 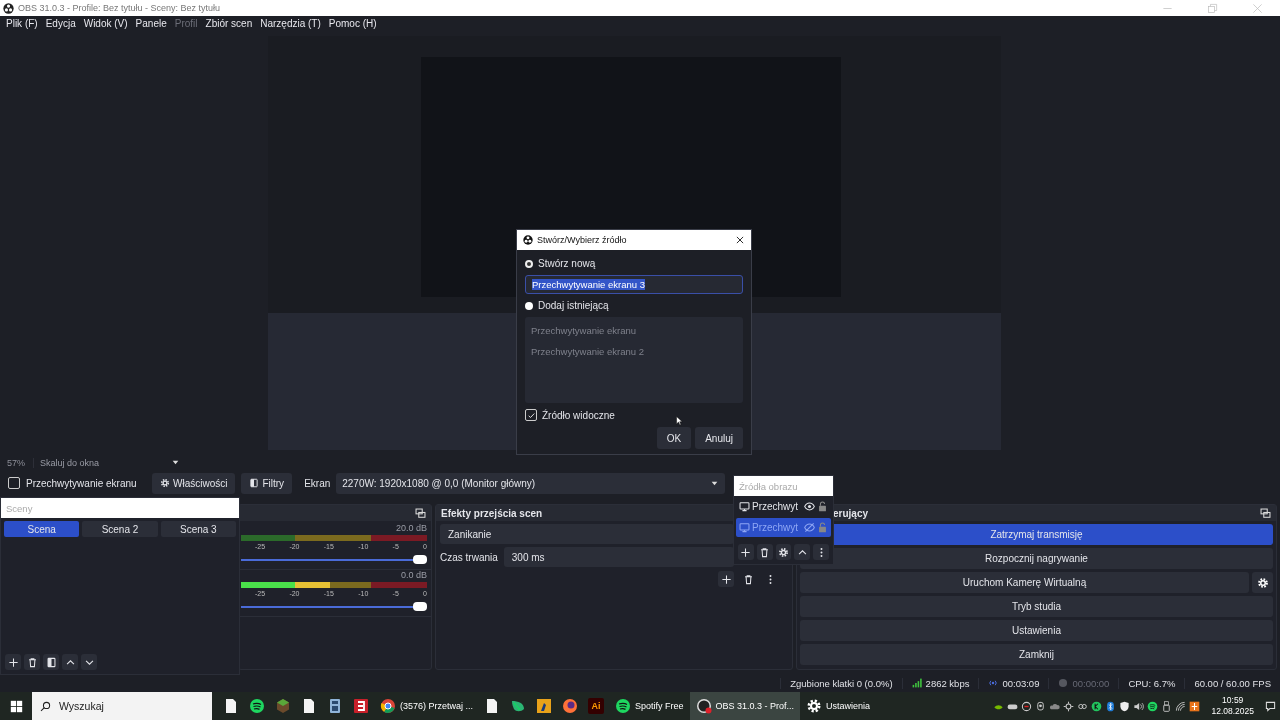 I want to click on radio-label: Dodaj istniejącą, so click(x=573, y=305).